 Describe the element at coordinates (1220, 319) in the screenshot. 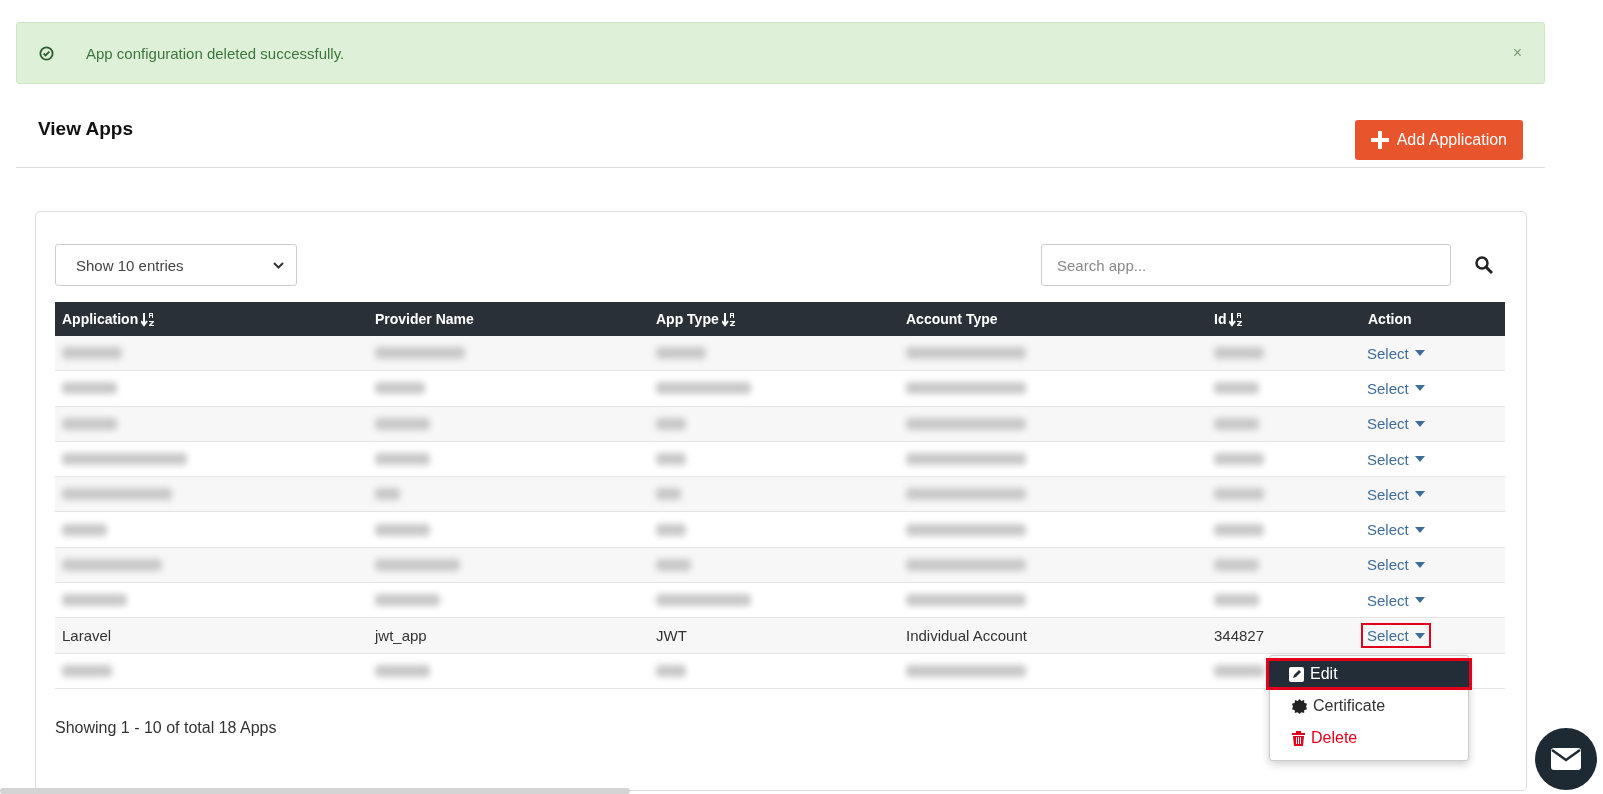

I see `column-header: Id` at that location.